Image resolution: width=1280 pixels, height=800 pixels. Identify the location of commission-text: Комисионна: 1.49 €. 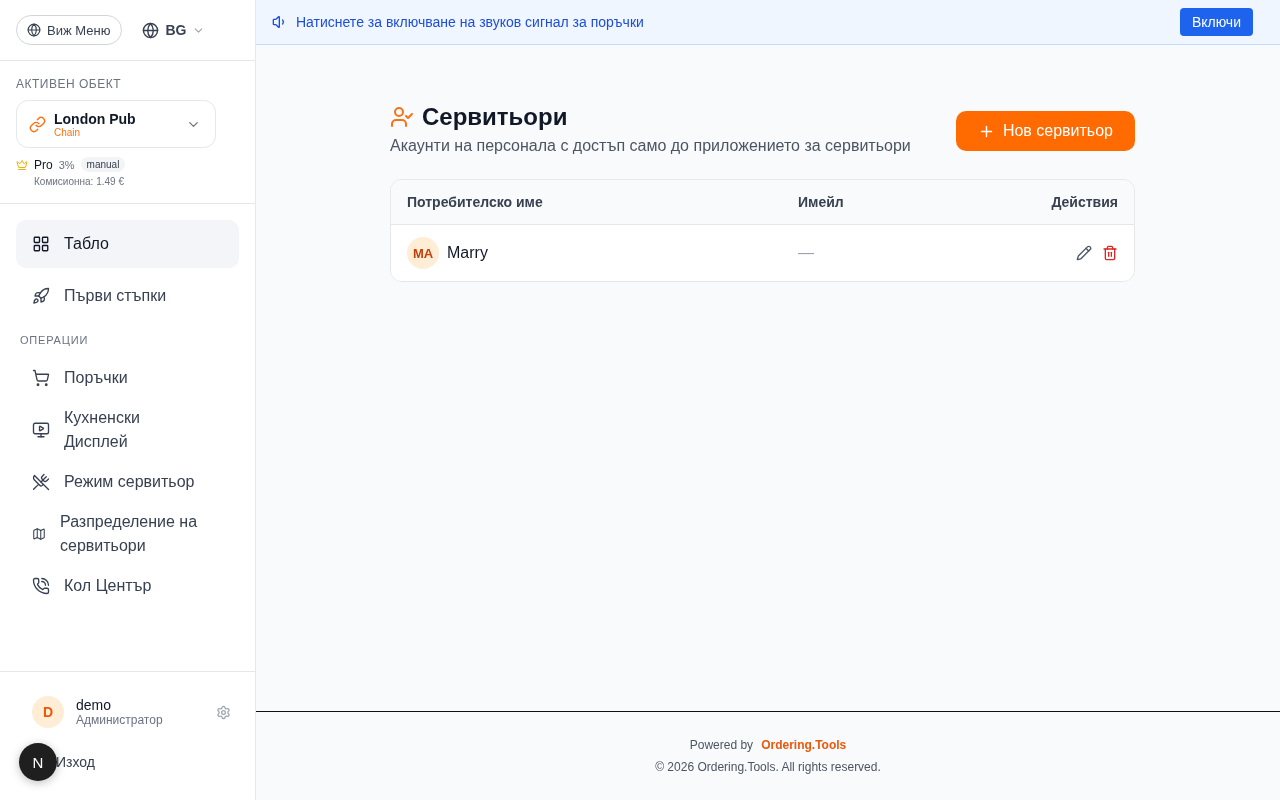
(79, 181).